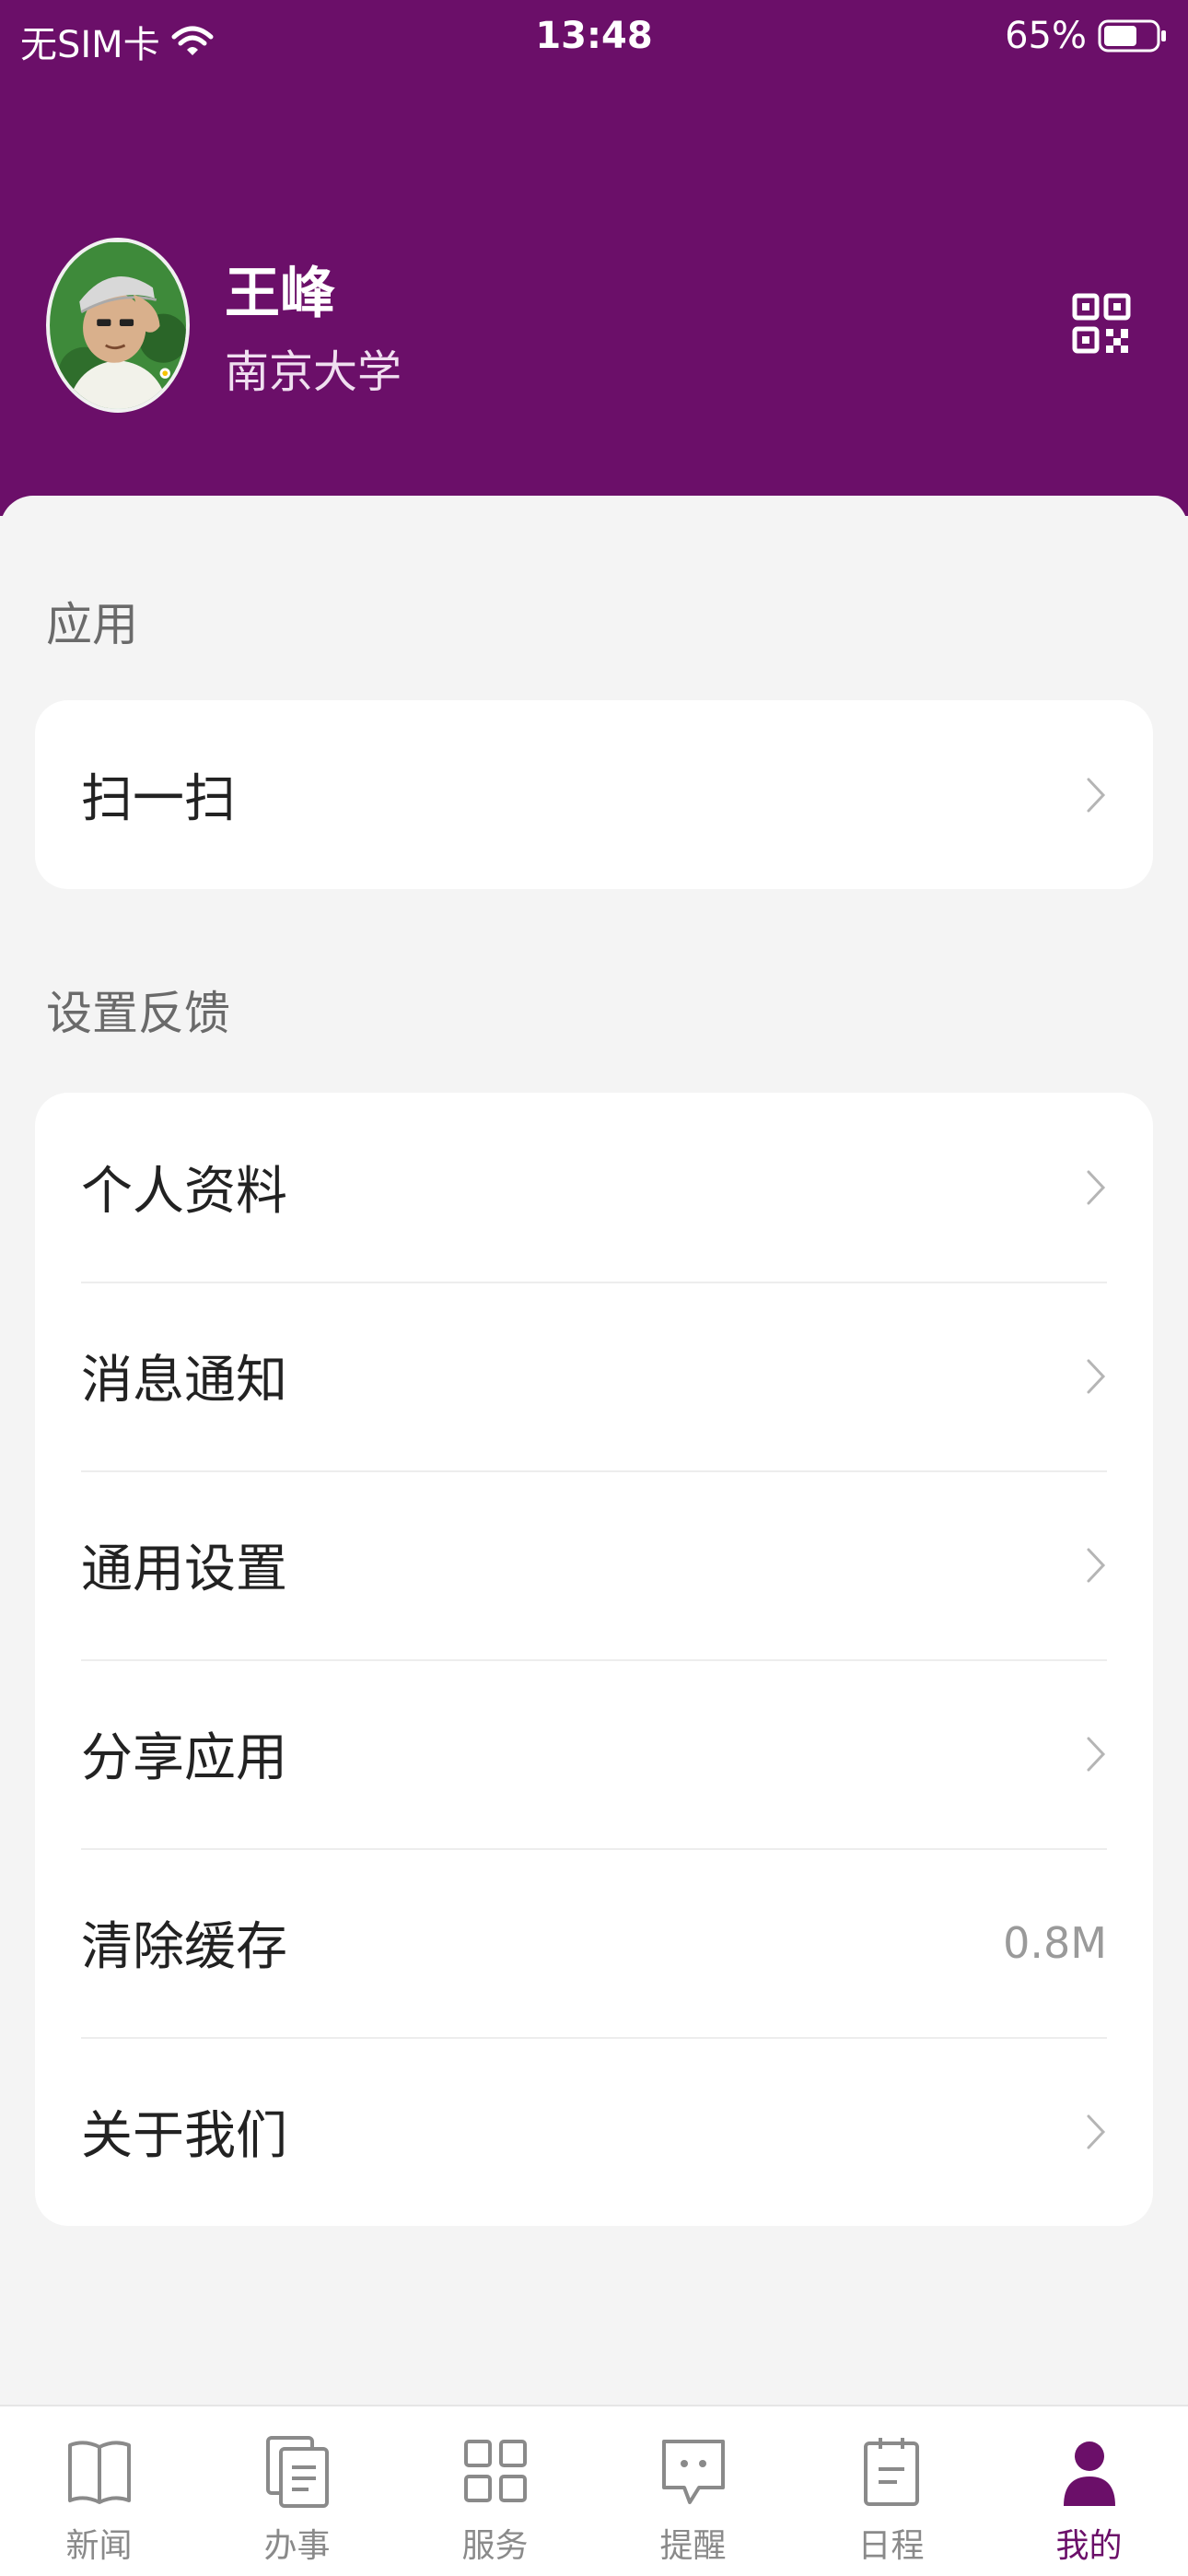 This screenshot has width=1188, height=2576. Describe the element at coordinates (1046, 36) in the screenshot. I see `battery-percent: 65%` at that location.